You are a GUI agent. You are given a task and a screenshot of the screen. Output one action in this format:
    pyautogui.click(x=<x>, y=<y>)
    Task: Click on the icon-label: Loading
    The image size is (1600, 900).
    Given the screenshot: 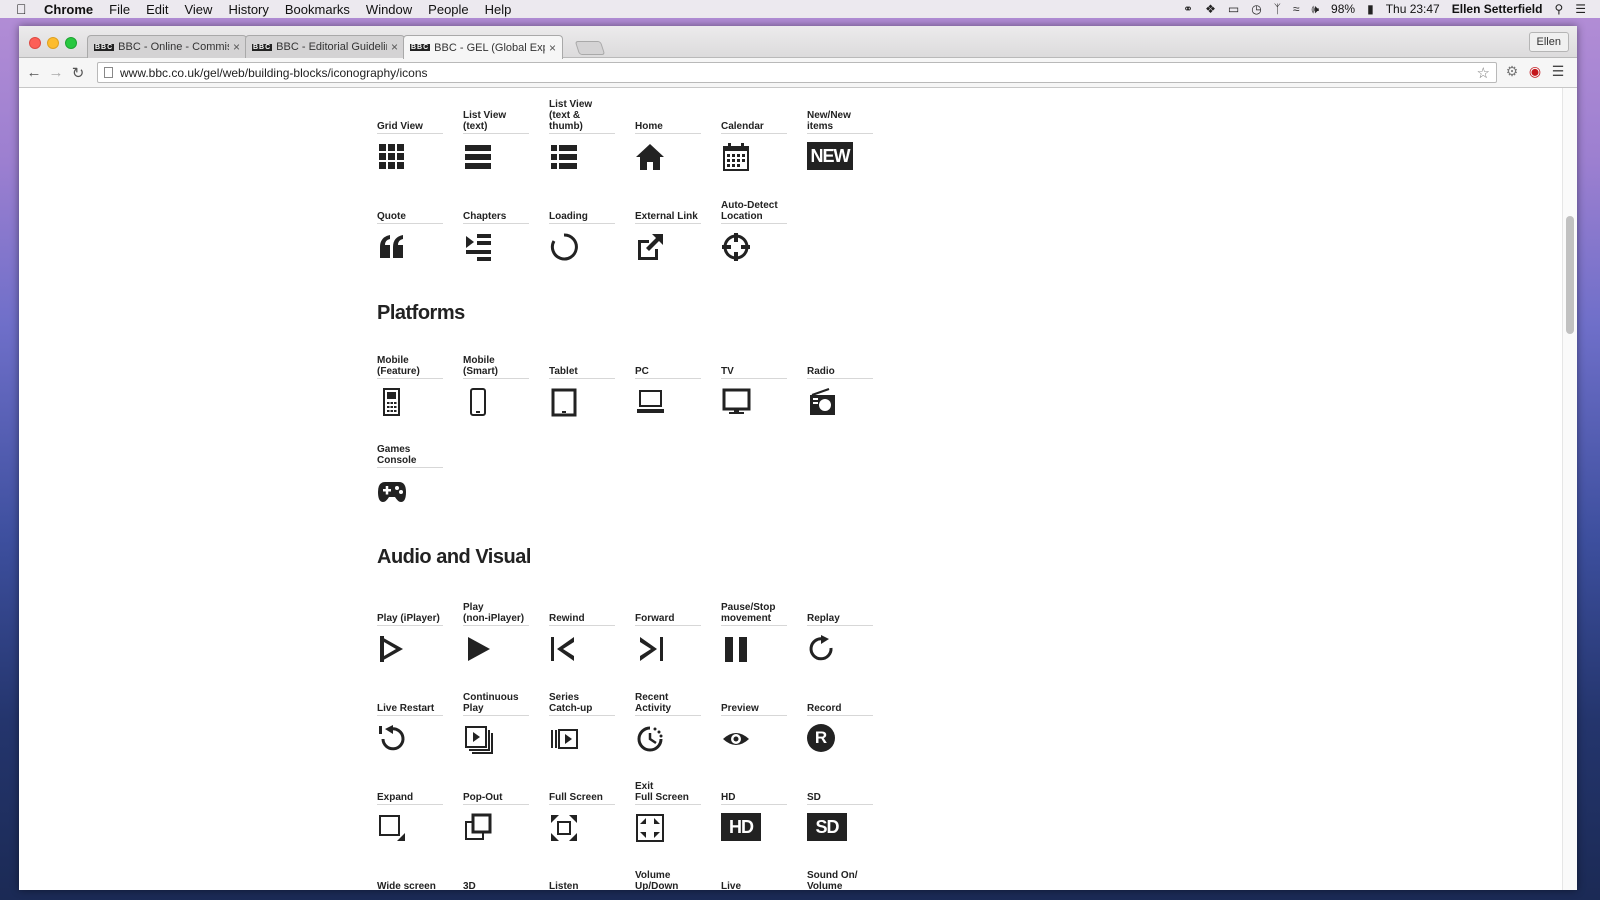 What is the action you would take?
    pyautogui.click(x=568, y=216)
    